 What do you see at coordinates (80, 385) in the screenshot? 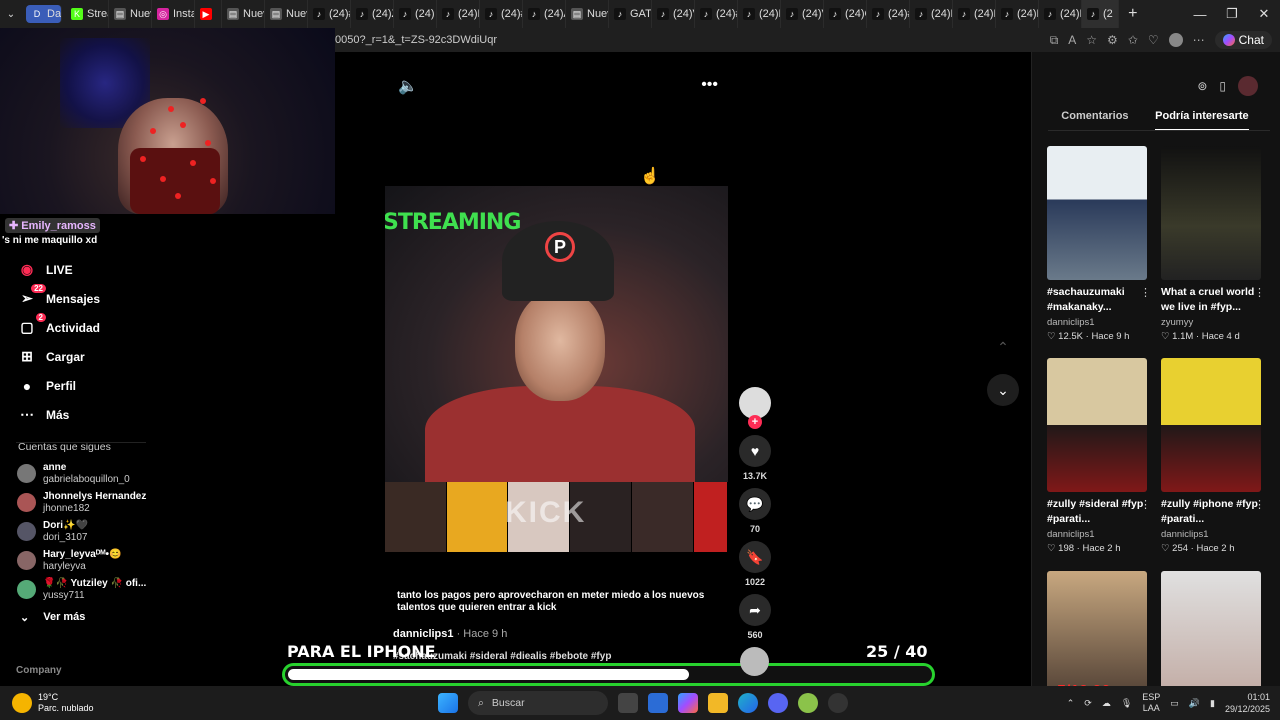
I see `sidebar-item-profile: ● Perfil` at bounding box center [80, 385].